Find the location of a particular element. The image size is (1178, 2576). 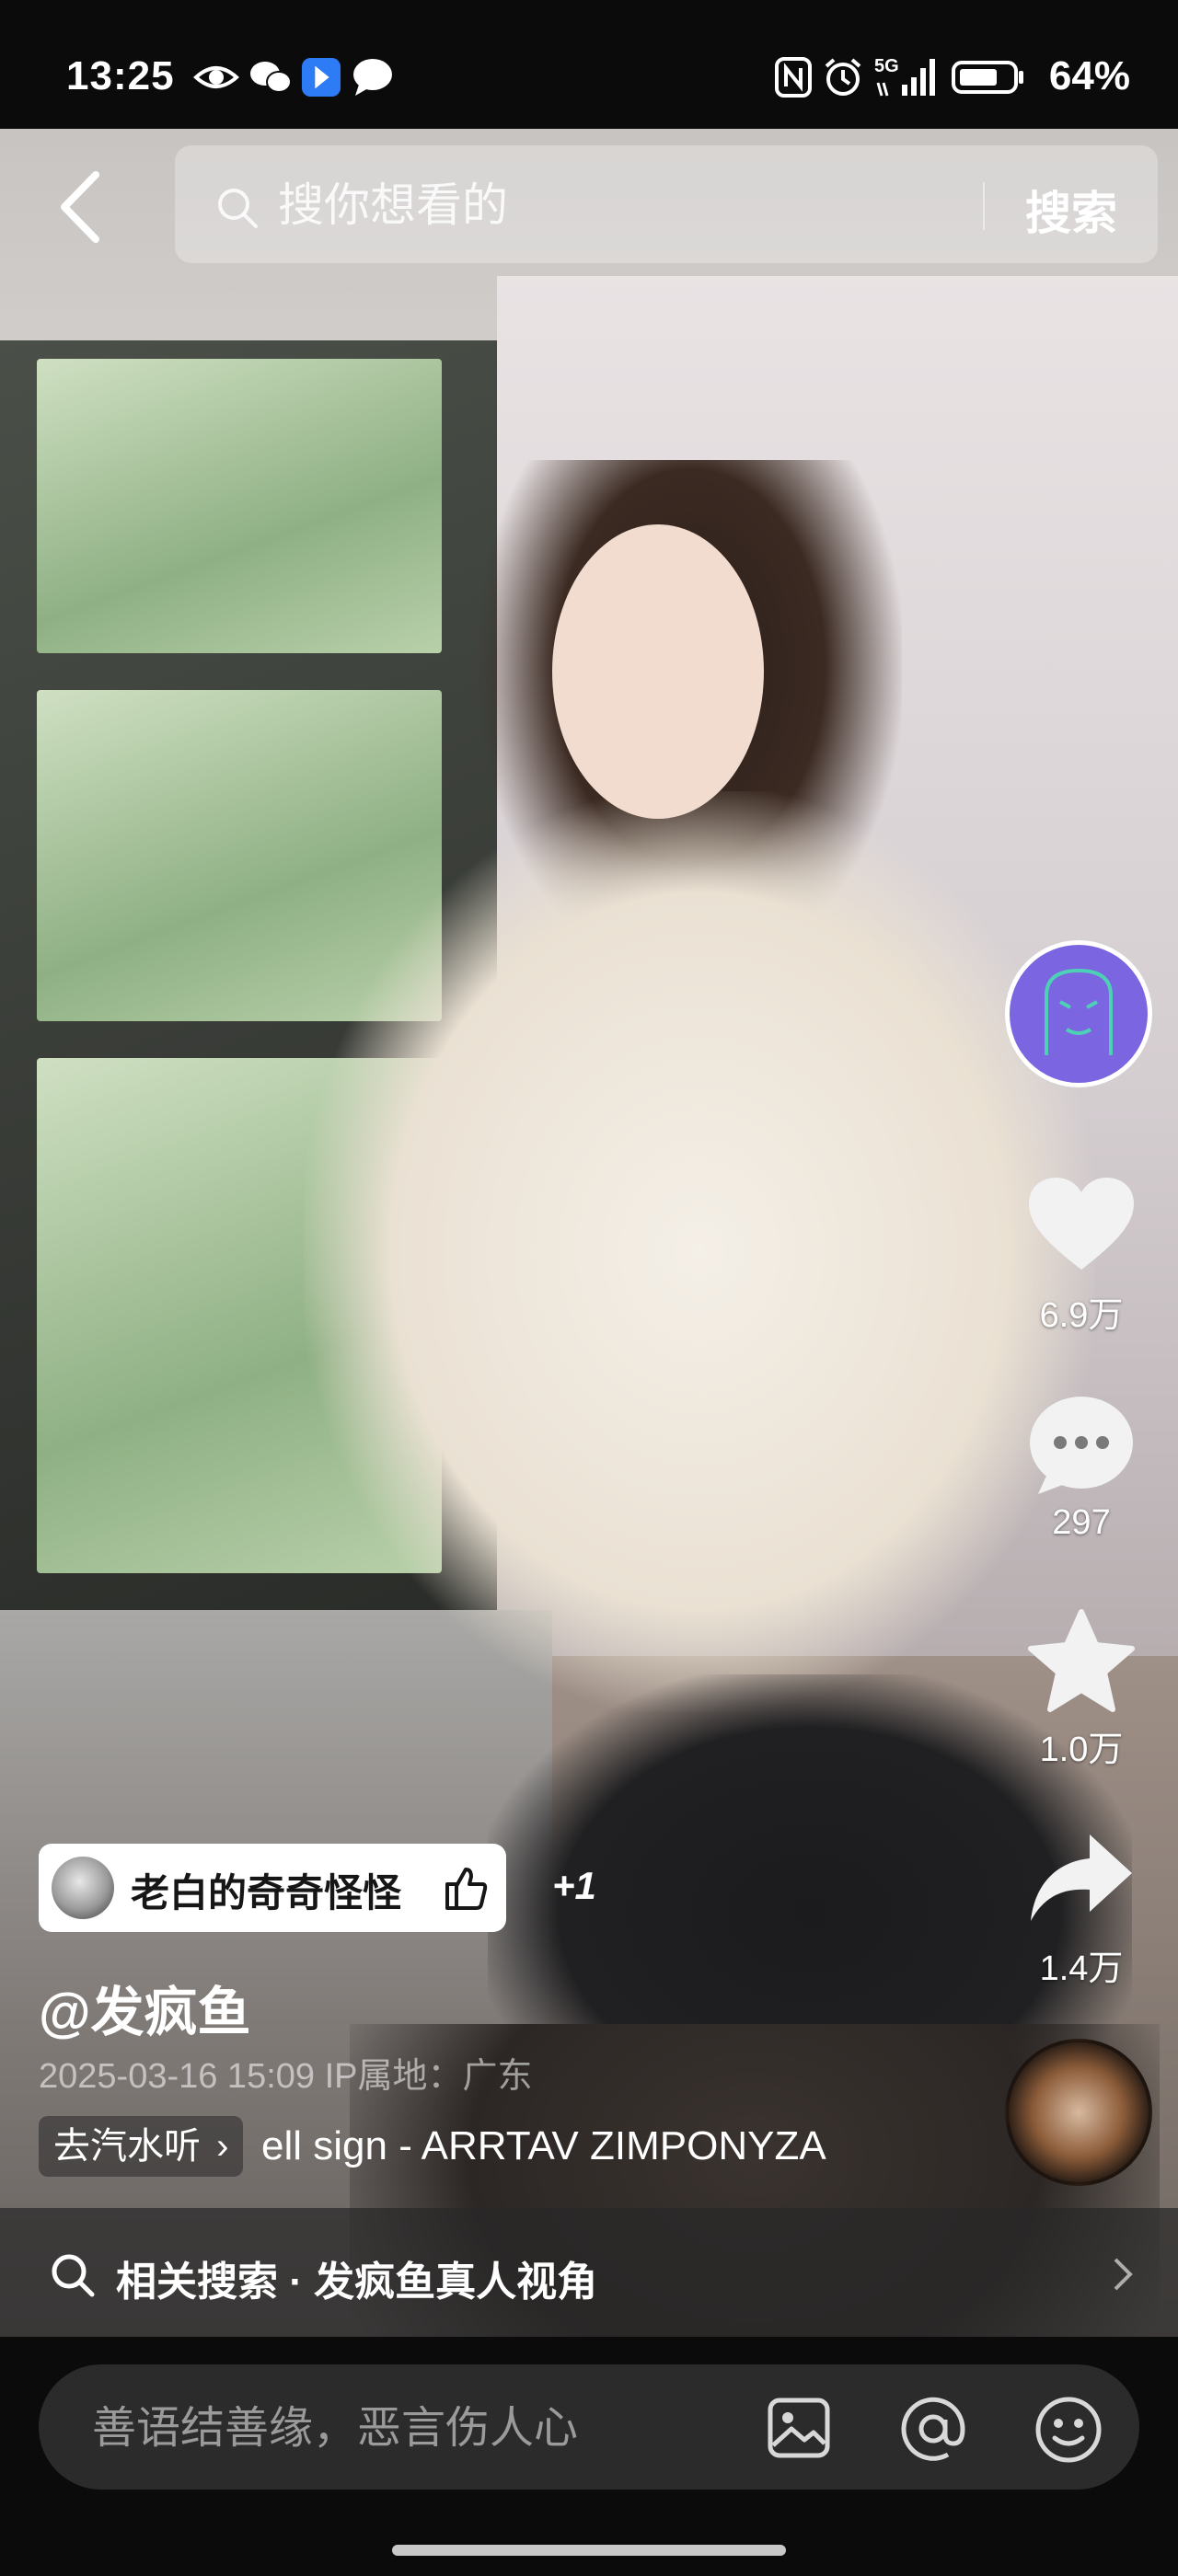

search-input is located at coordinates (683, 205).